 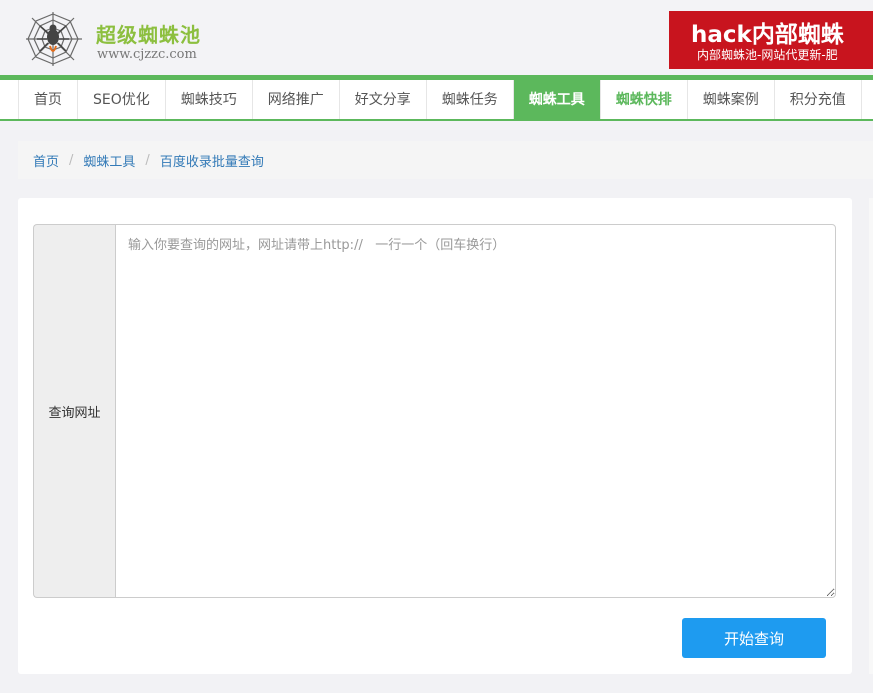 I want to click on breadcrumb-home: 首页, so click(x=46, y=160).